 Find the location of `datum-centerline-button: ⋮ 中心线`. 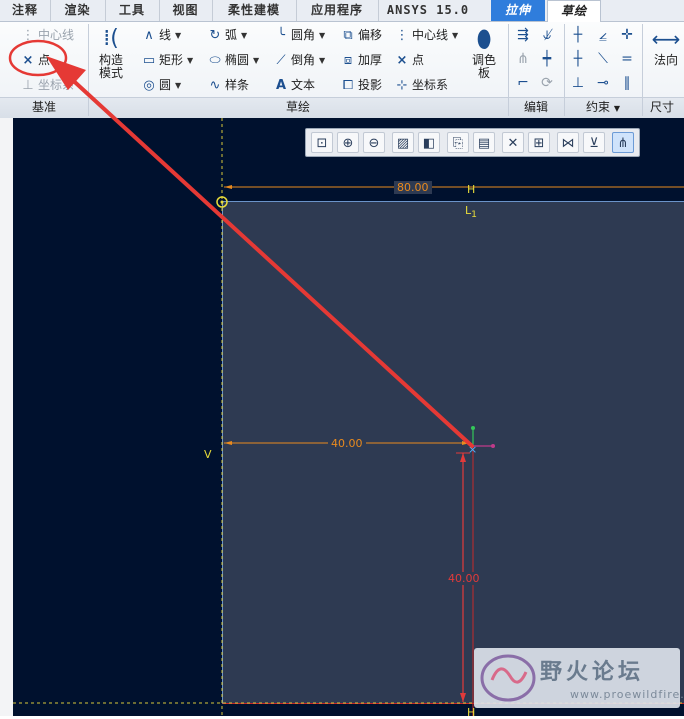

datum-centerline-button: ⋮ 中心线 is located at coordinates (47, 35).